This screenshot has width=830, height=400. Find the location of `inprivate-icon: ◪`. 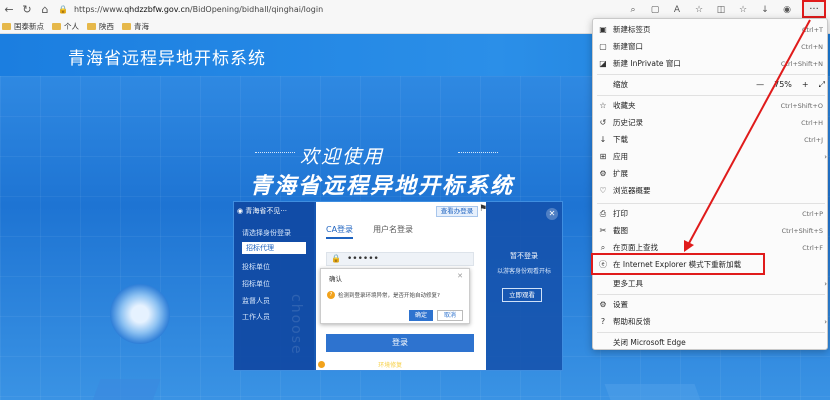

inprivate-icon: ◪ is located at coordinates (603, 63).